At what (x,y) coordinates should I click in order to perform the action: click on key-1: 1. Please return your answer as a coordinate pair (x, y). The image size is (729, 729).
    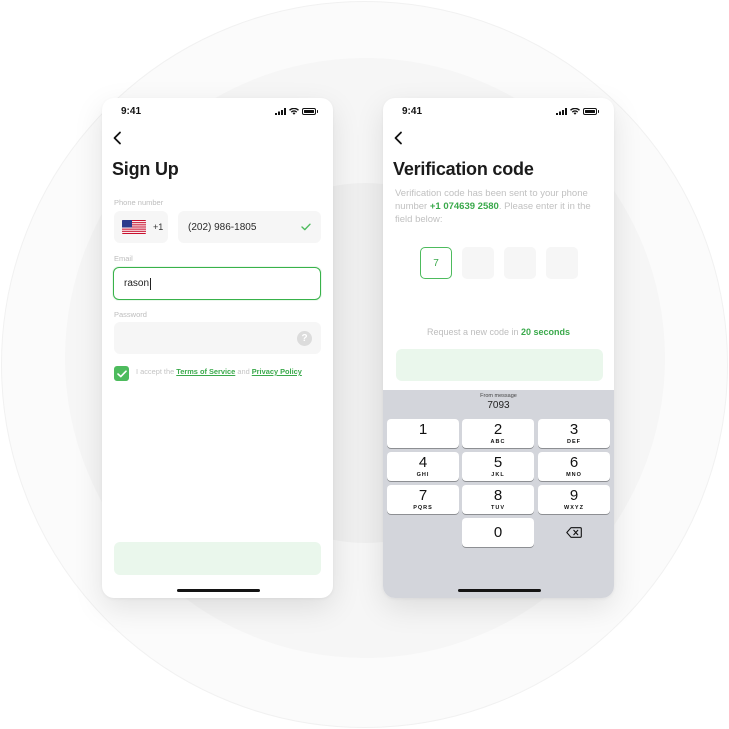
    Looking at the image, I should click on (423, 433).